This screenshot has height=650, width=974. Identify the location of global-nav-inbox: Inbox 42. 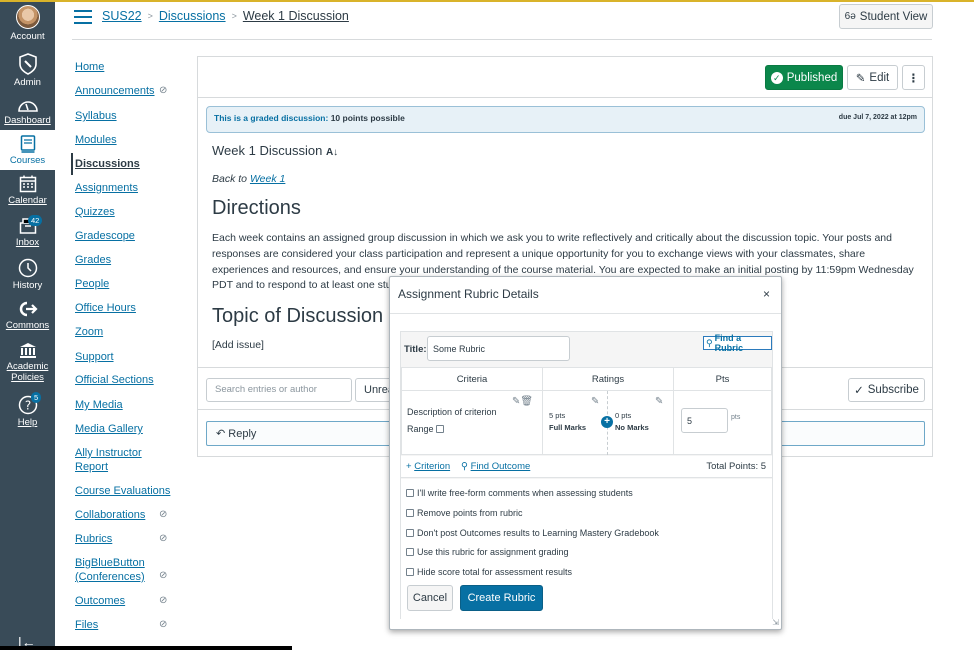
(27, 231).